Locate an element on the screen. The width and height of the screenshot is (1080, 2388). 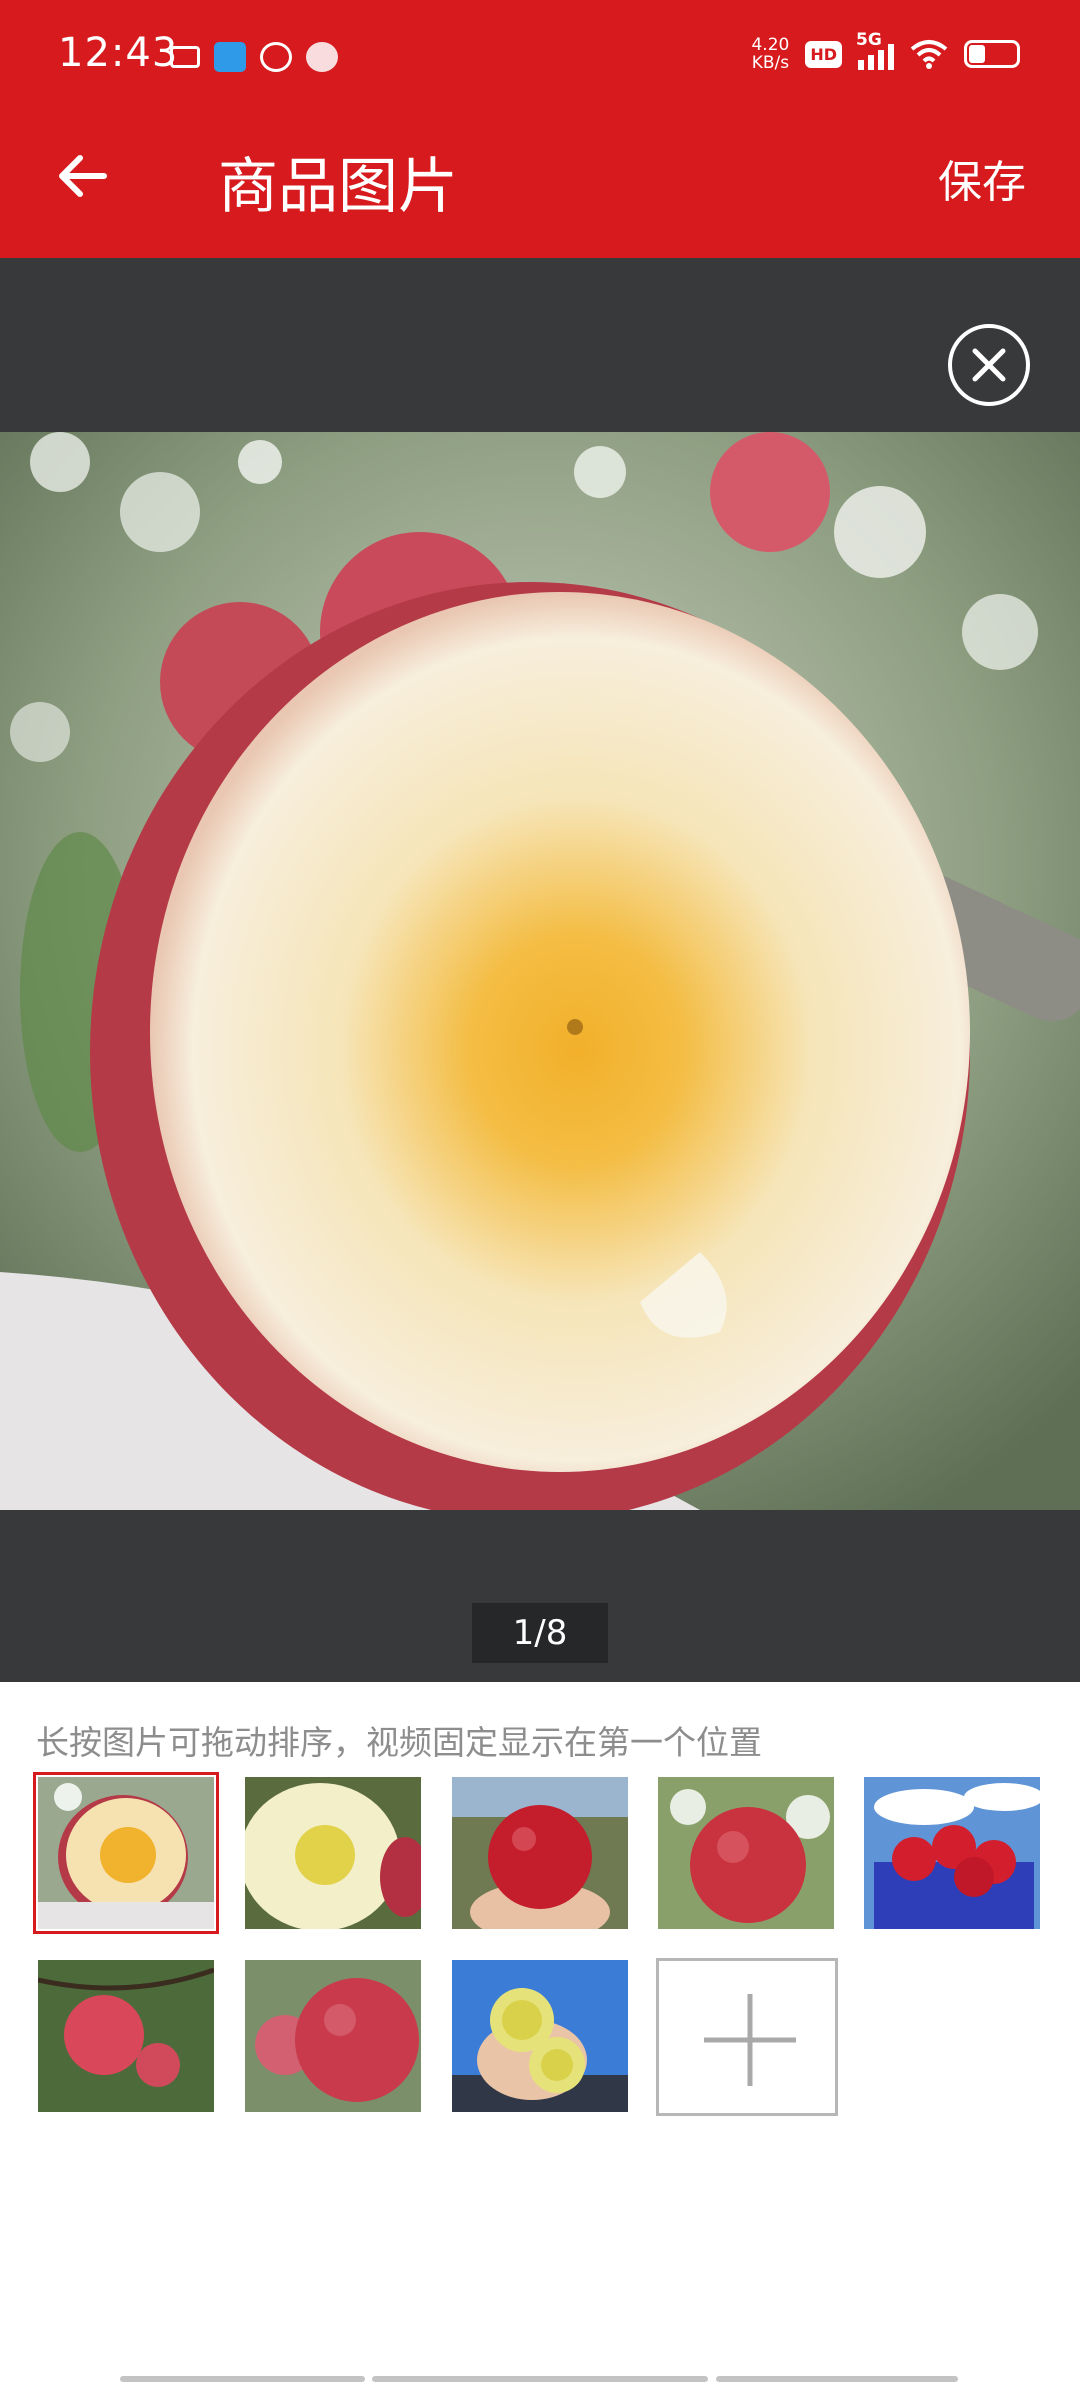
back-arrow-icon is located at coordinates (82, 176).